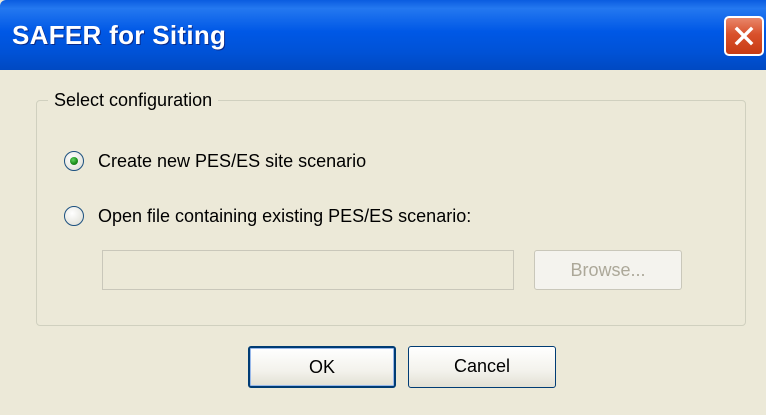 This screenshot has height=415, width=766. I want to click on groupbox-label: Select configuration, so click(133, 100).